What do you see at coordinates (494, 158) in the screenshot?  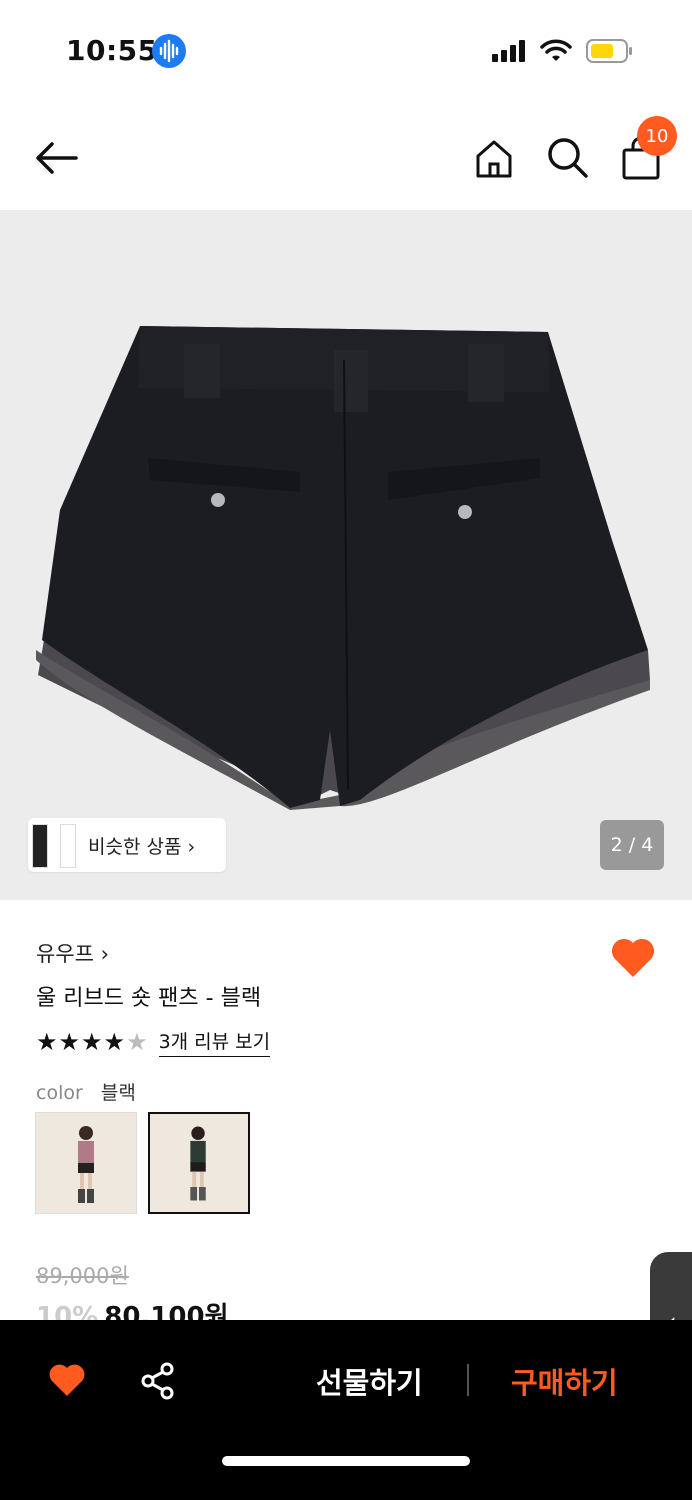 I see `home-icon` at bounding box center [494, 158].